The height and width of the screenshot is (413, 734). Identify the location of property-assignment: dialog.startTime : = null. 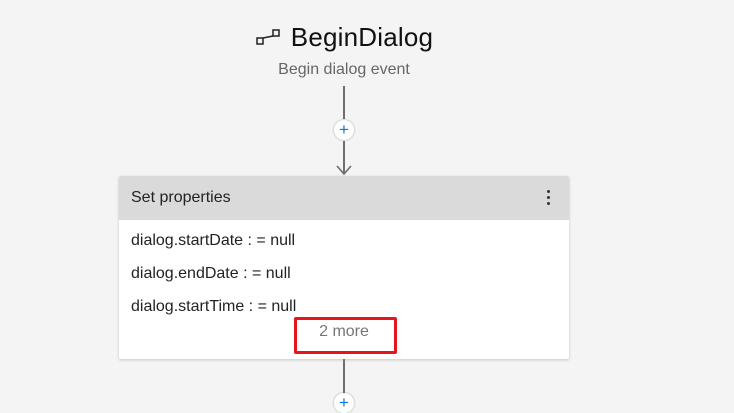
(214, 306).